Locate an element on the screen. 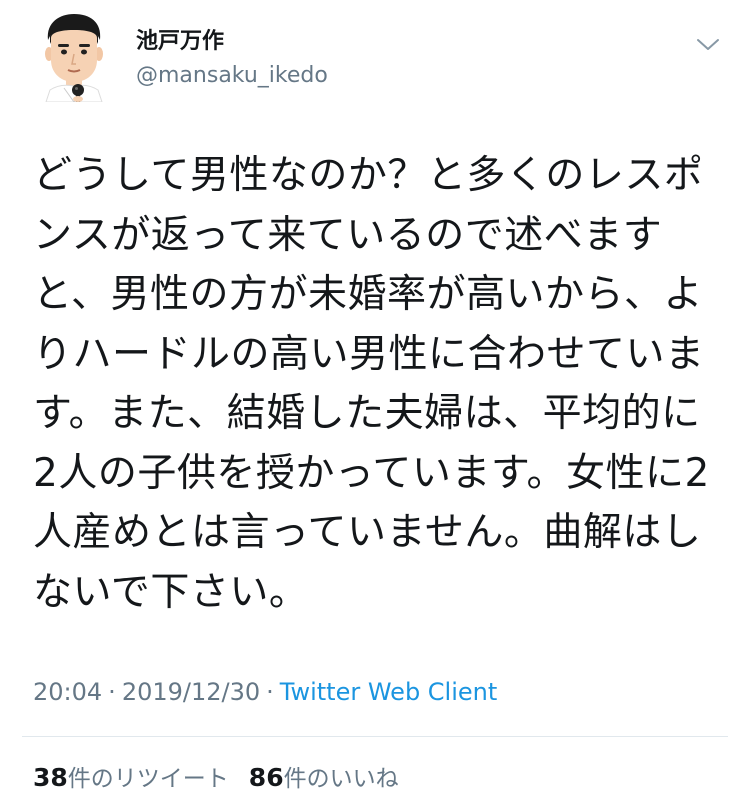  avatar is located at coordinates (74, 56).